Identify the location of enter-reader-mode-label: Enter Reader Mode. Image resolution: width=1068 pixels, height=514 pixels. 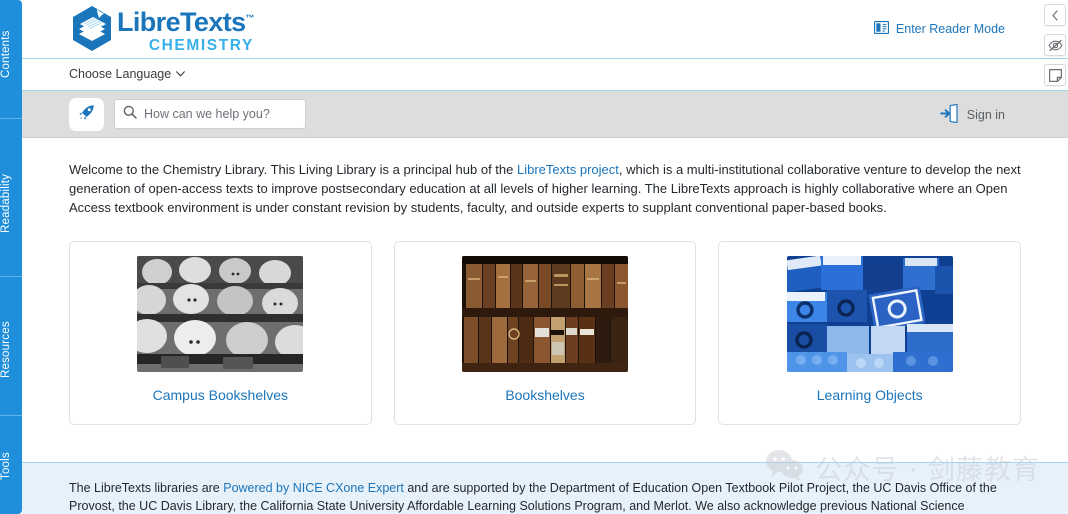
(950, 29).